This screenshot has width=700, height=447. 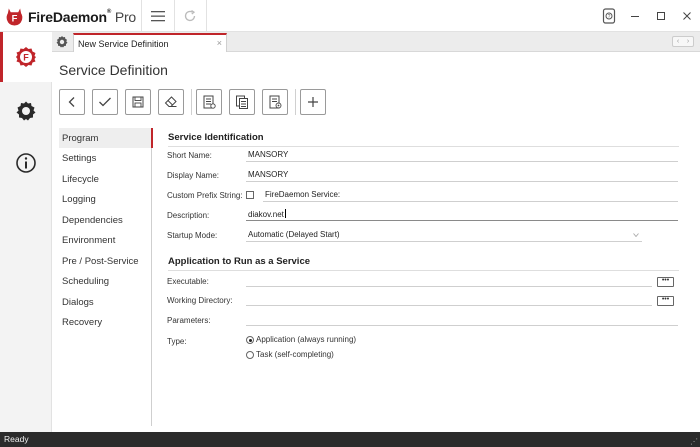 What do you see at coordinates (449, 300) in the screenshot?
I see `working-directory-input` at bounding box center [449, 300].